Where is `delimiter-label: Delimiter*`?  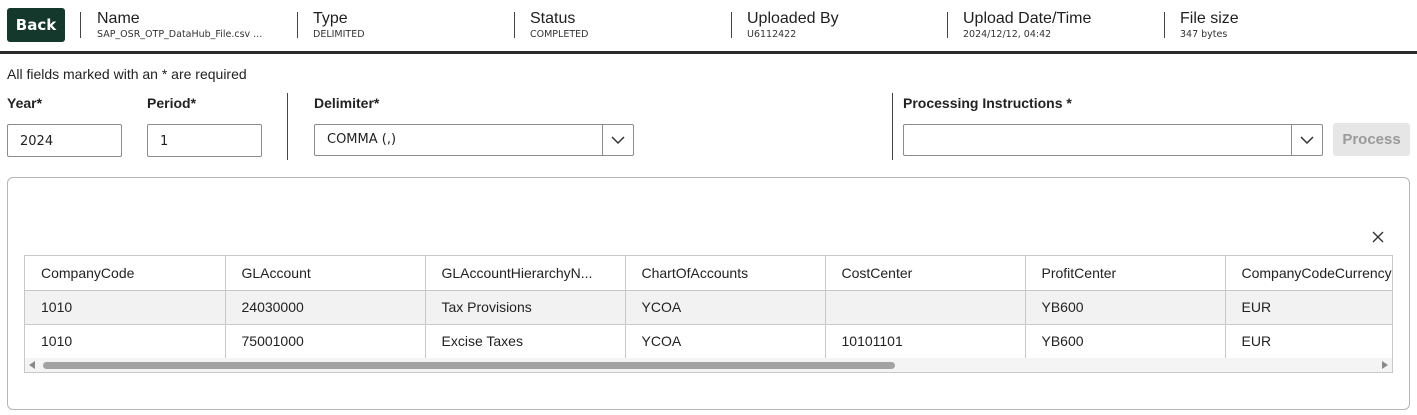 delimiter-label: Delimiter* is located at coordinates (347, 103).